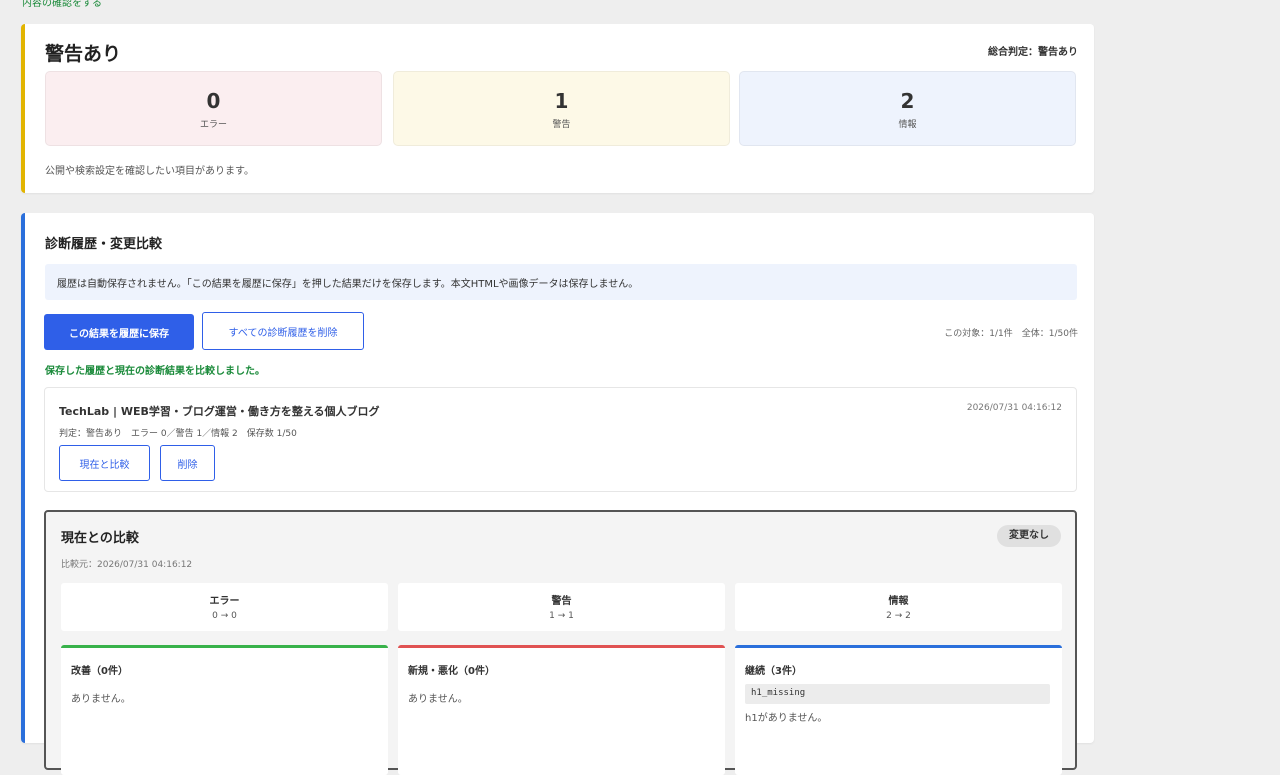  I want to click on summary-title: 警告あり, so click(83, 54).